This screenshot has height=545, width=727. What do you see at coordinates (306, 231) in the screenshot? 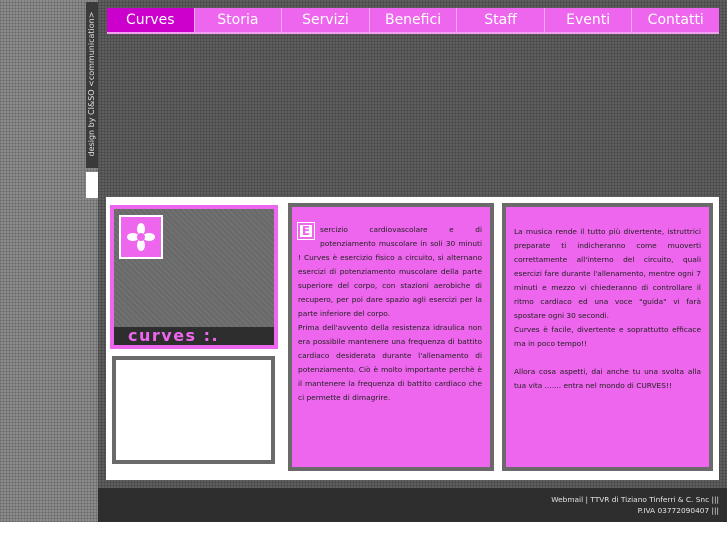
I see `dropcap: E` at bounding box center [306, 231].